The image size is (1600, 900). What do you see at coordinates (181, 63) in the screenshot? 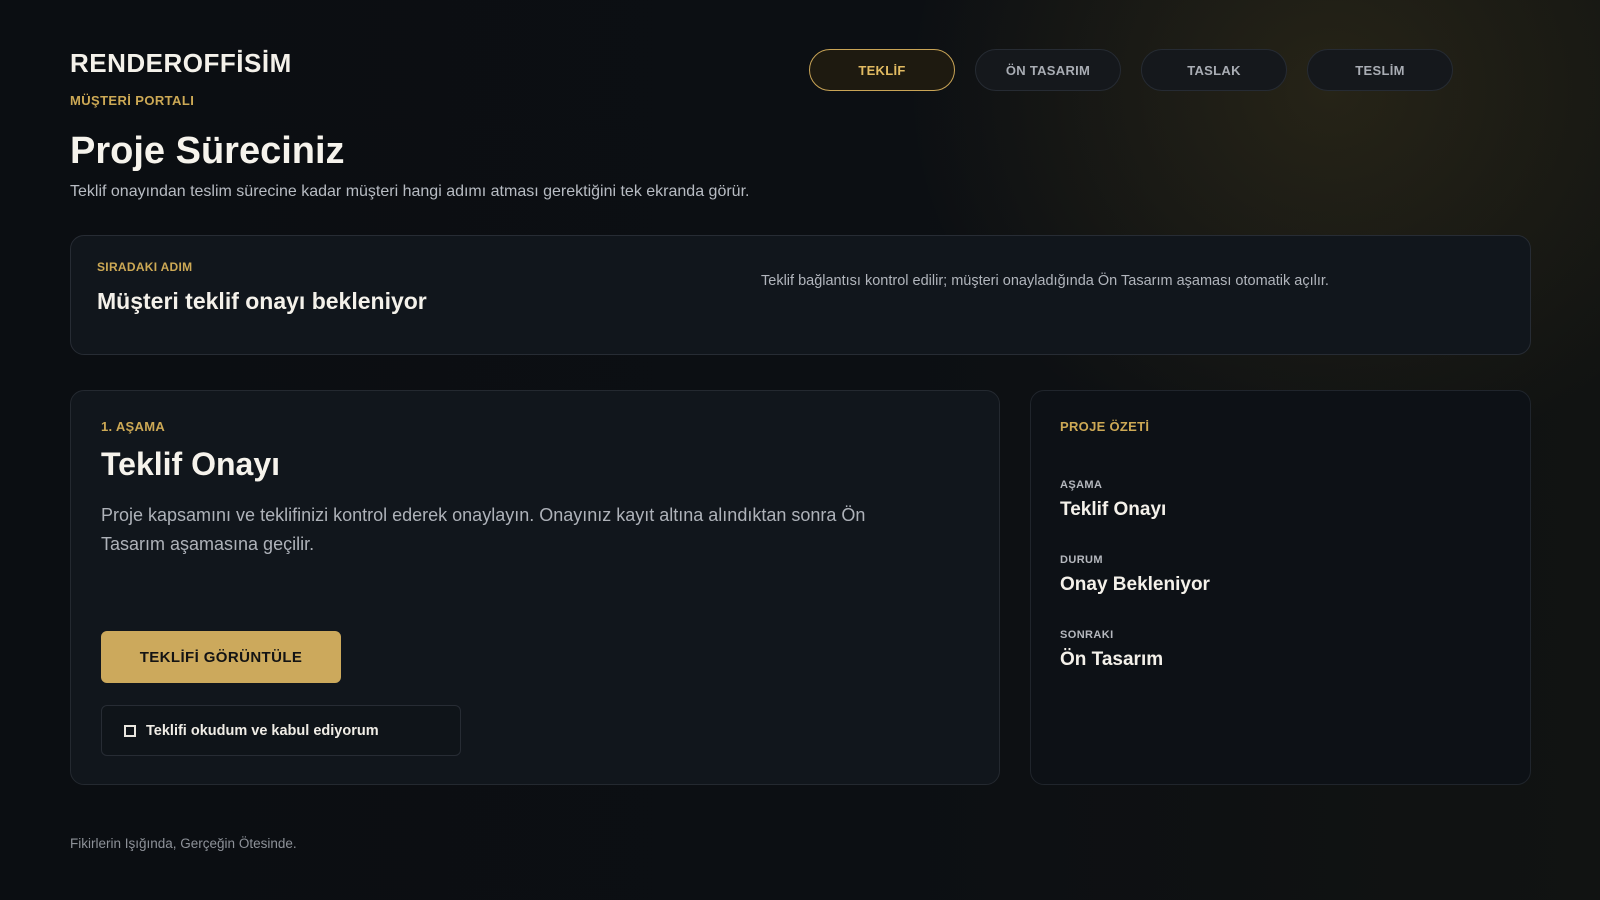
I see `brand-name: RENDEROFFİSİM` at bounding box center [181, 63].